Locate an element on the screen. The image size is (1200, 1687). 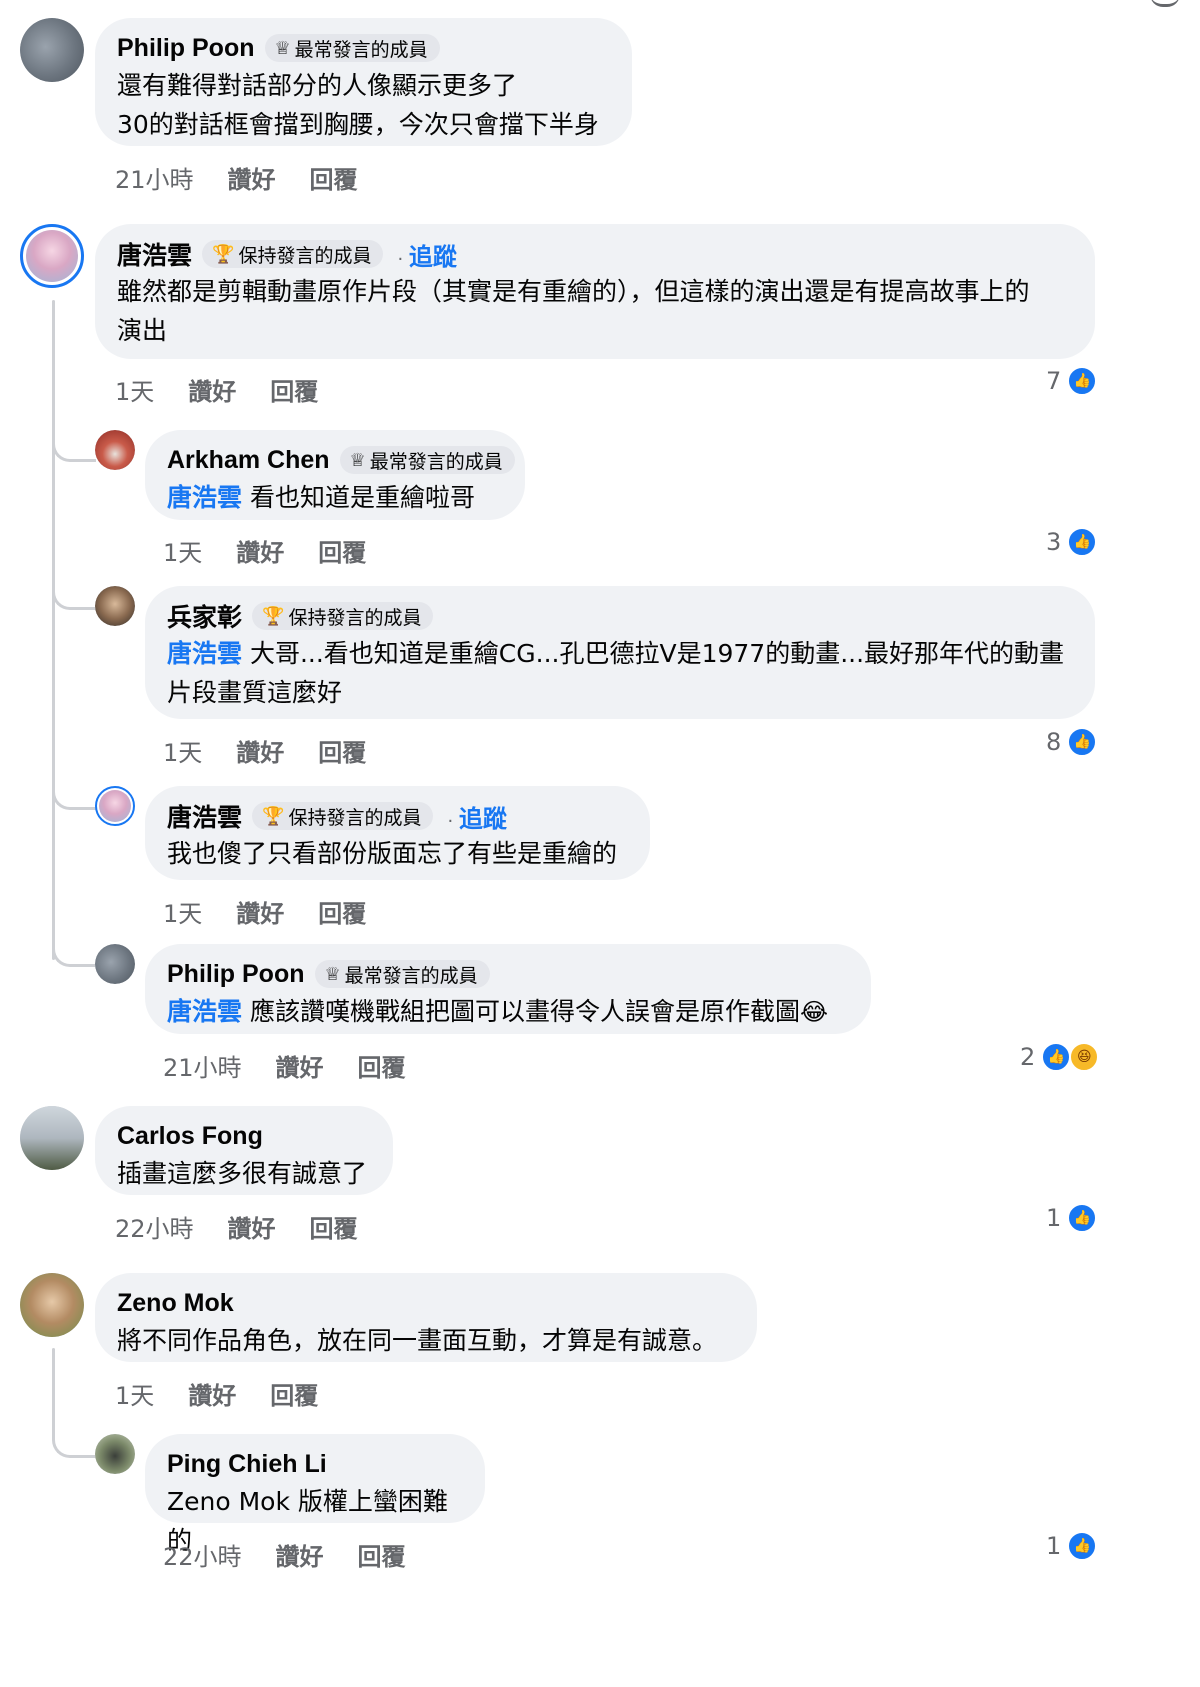
author-name: Carlos Fong is located at coordinates (190, 1136).